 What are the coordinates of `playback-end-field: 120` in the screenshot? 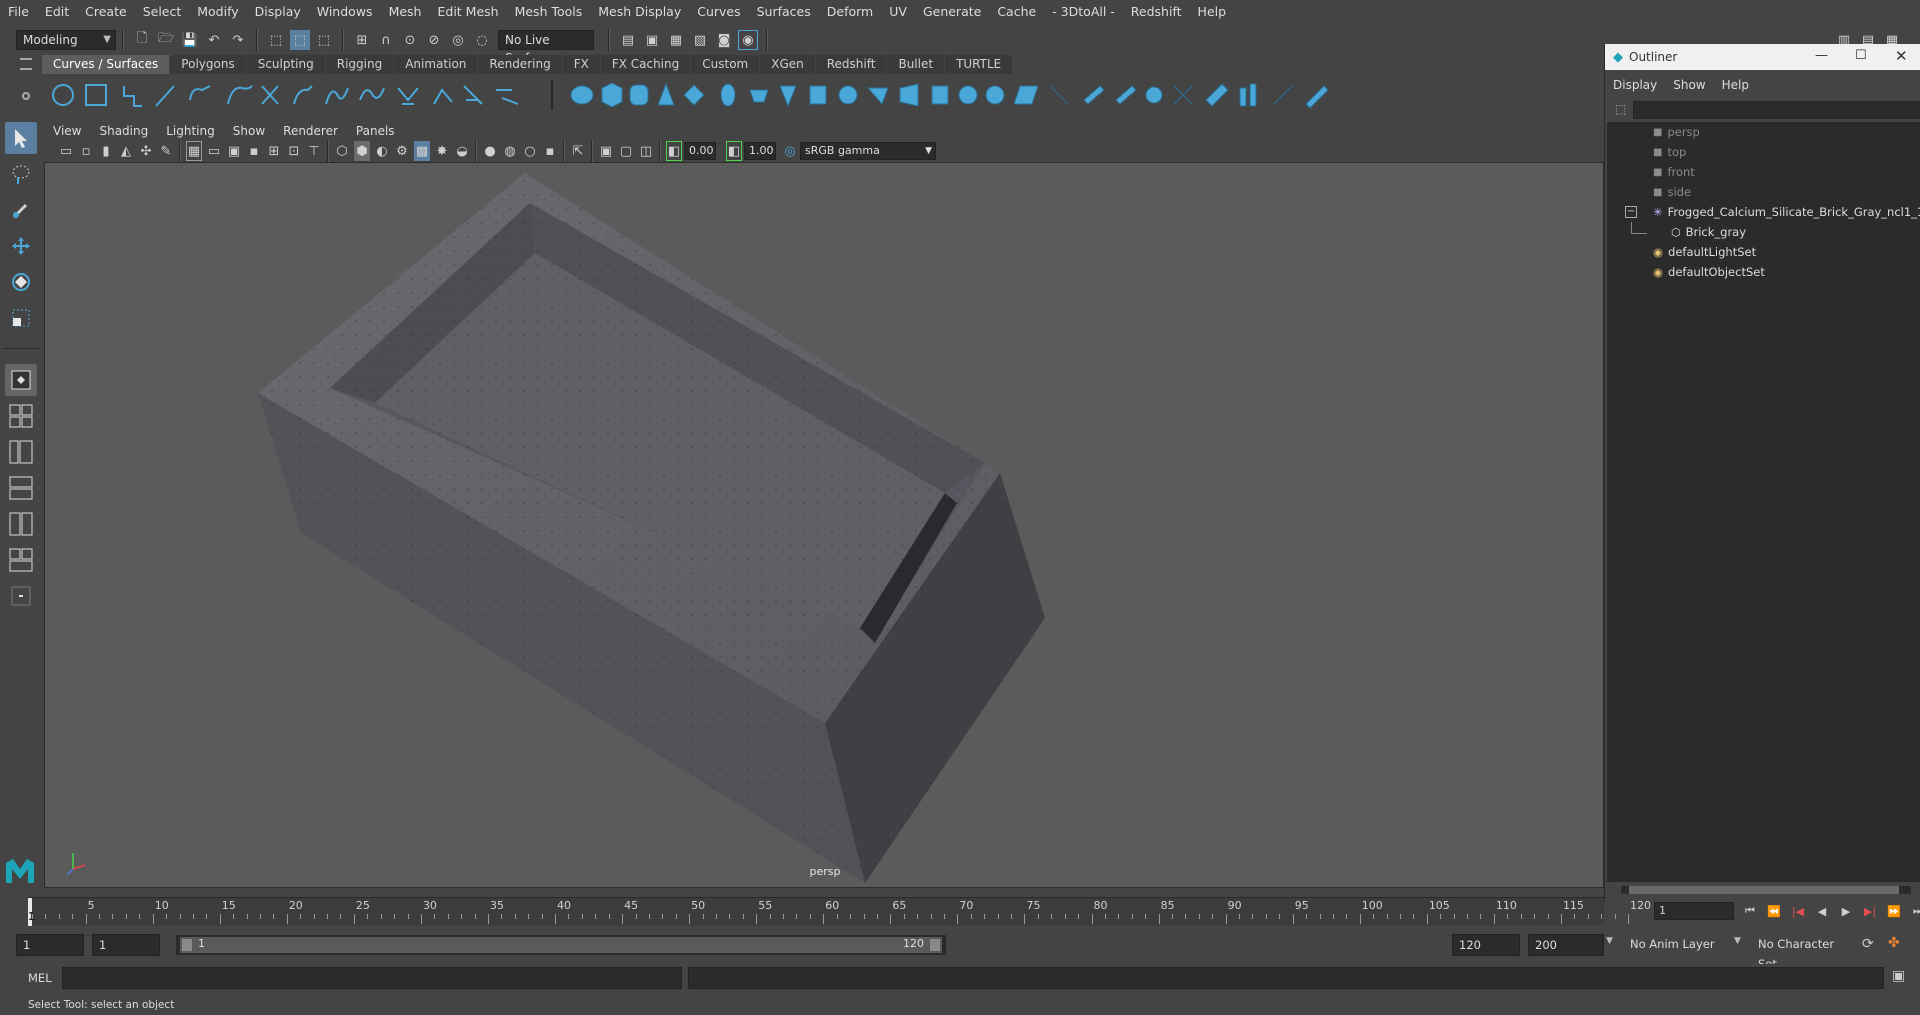 It's located at (1486, 945).